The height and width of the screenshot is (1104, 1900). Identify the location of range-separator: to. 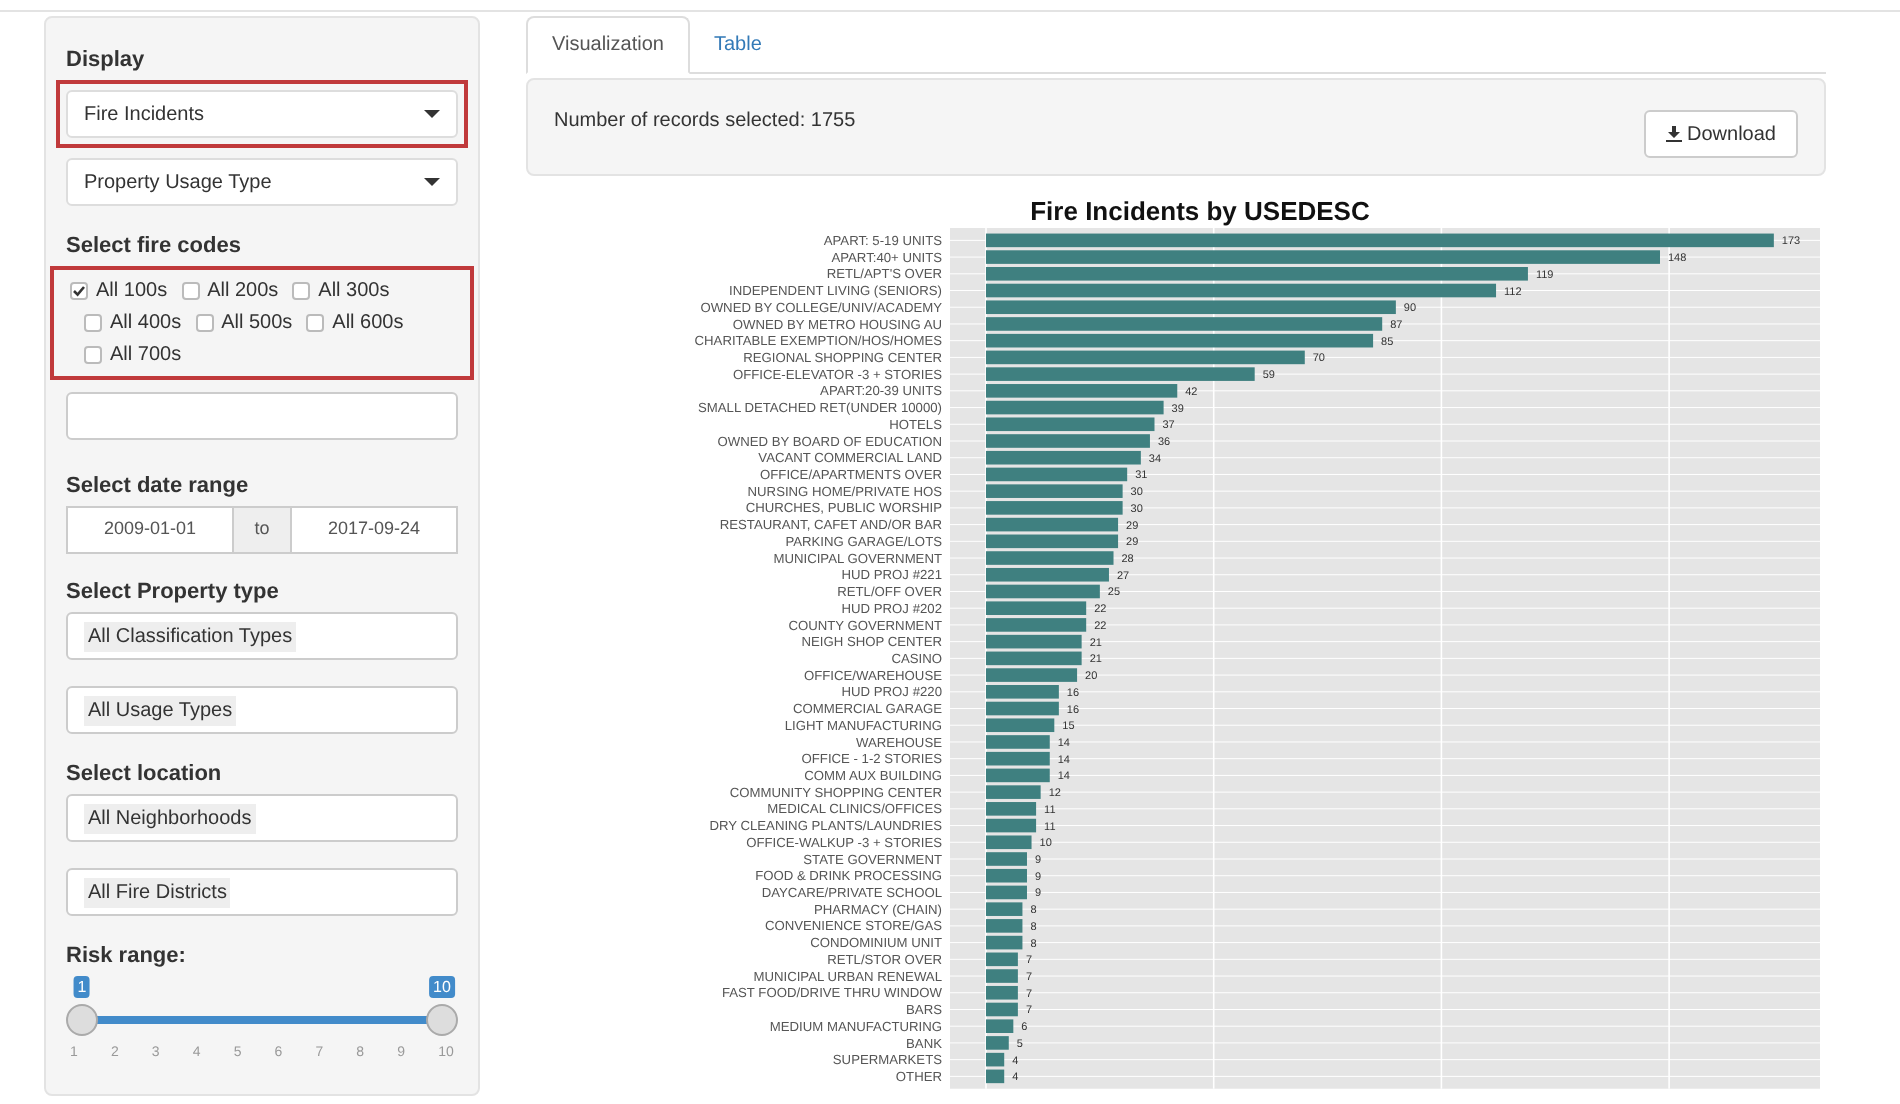
(262, 530).